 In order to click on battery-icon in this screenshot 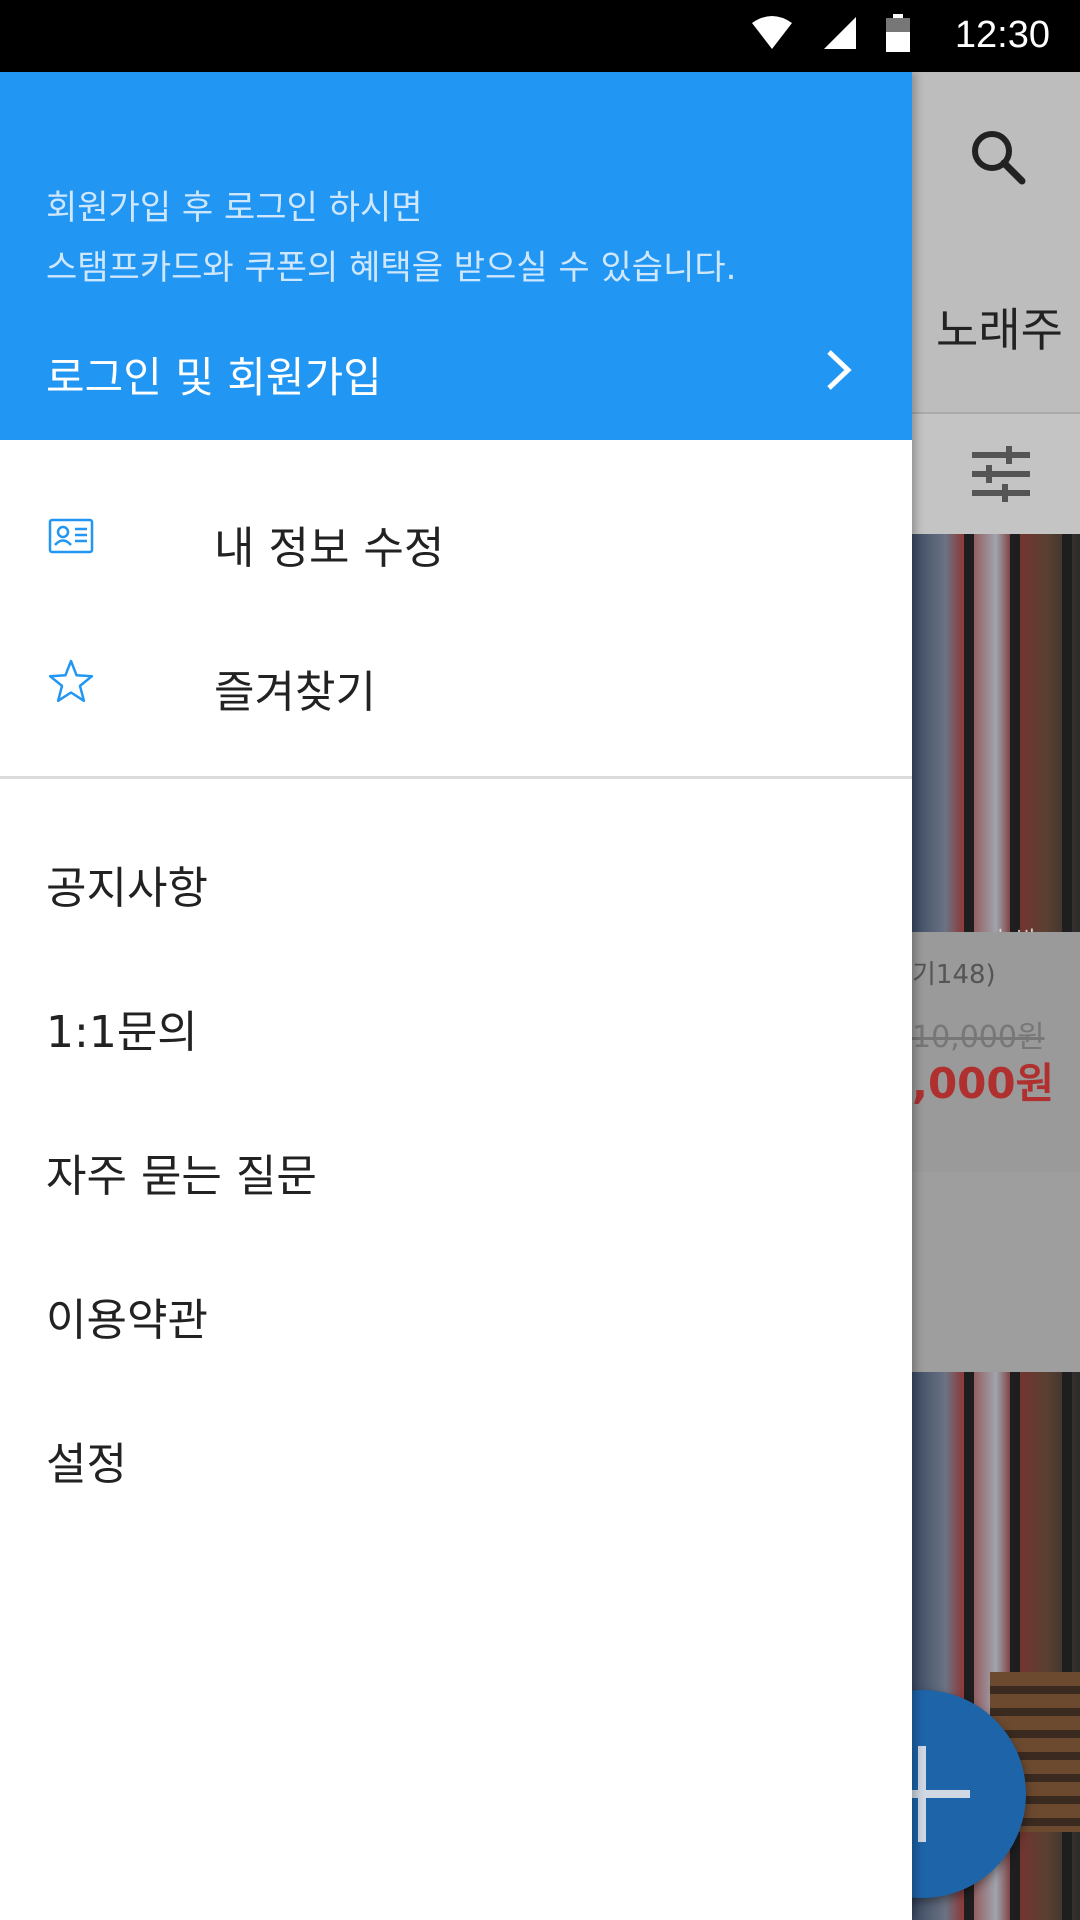, I will do `click(898, 33)`.